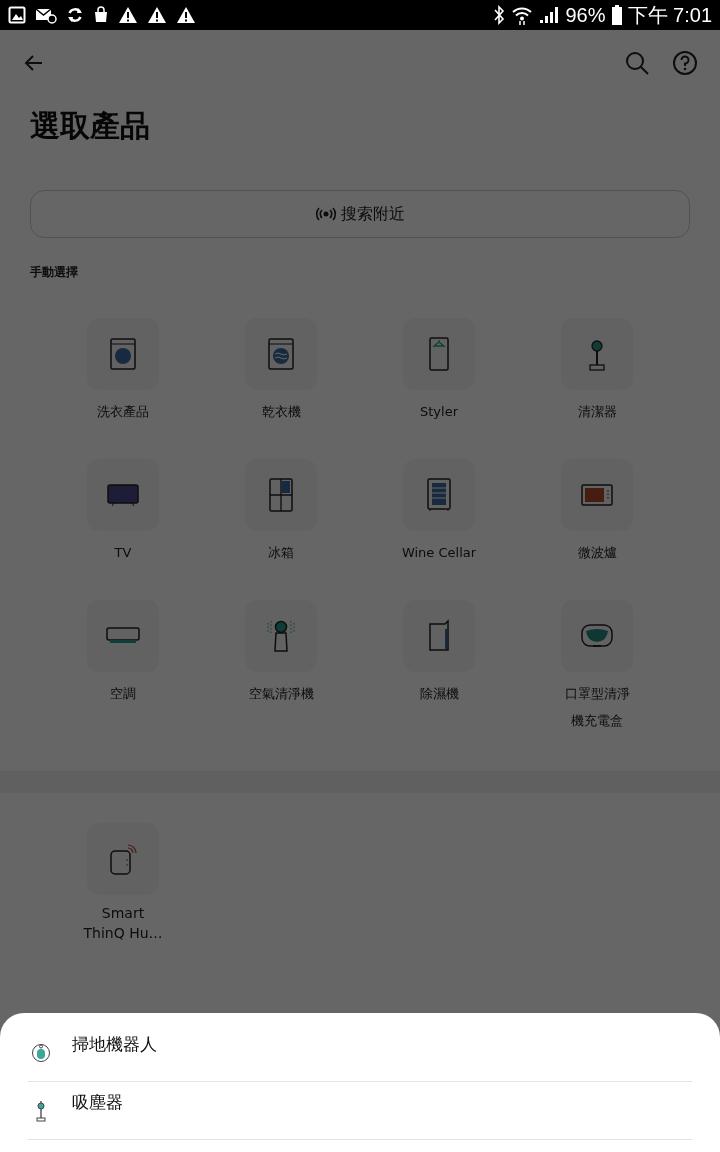 The width and height of the screenshot is (720, 1152). Describe the element at coordinates (123, 354) in the screenshot. I see `washer-icon` at that location.